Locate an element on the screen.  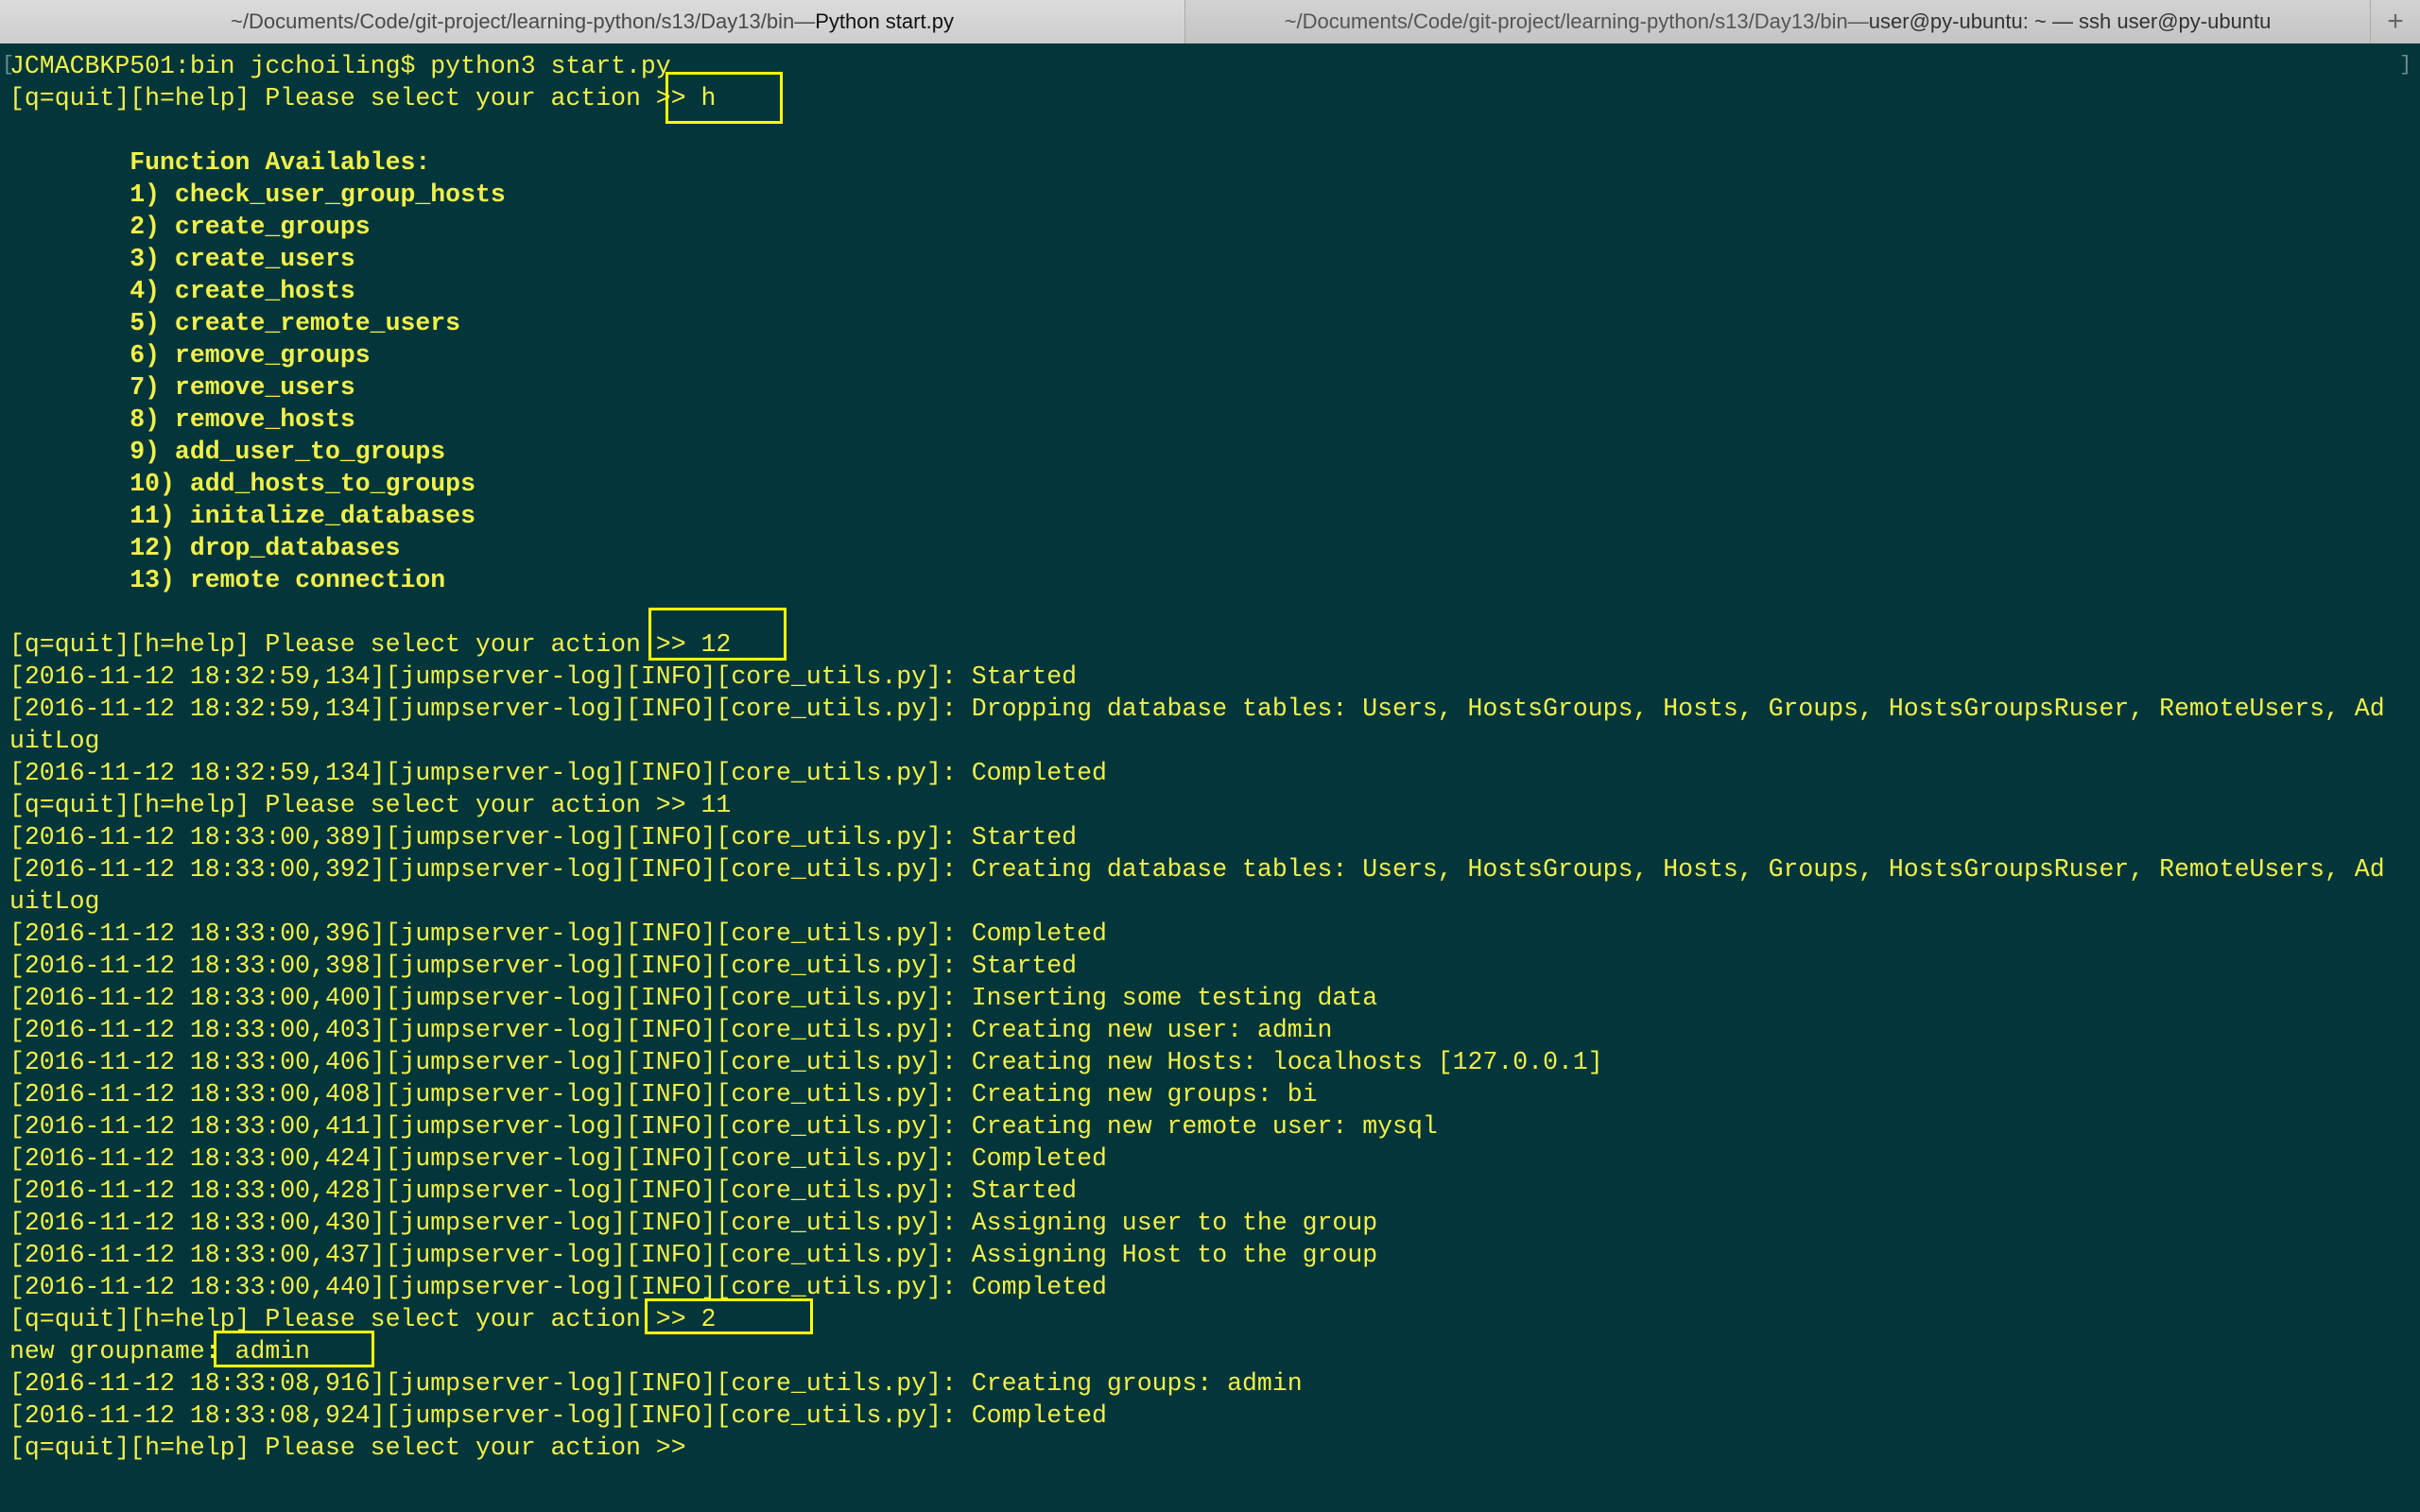
terminal-line: 6) remove_groups is located at coordinates (190, 355).